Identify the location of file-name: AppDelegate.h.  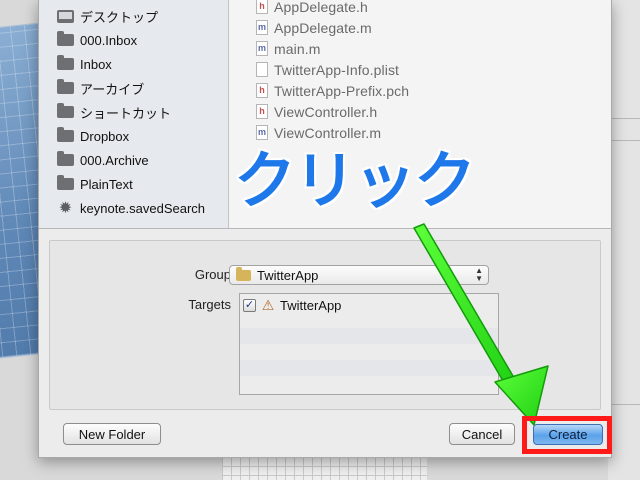
(321, 7).